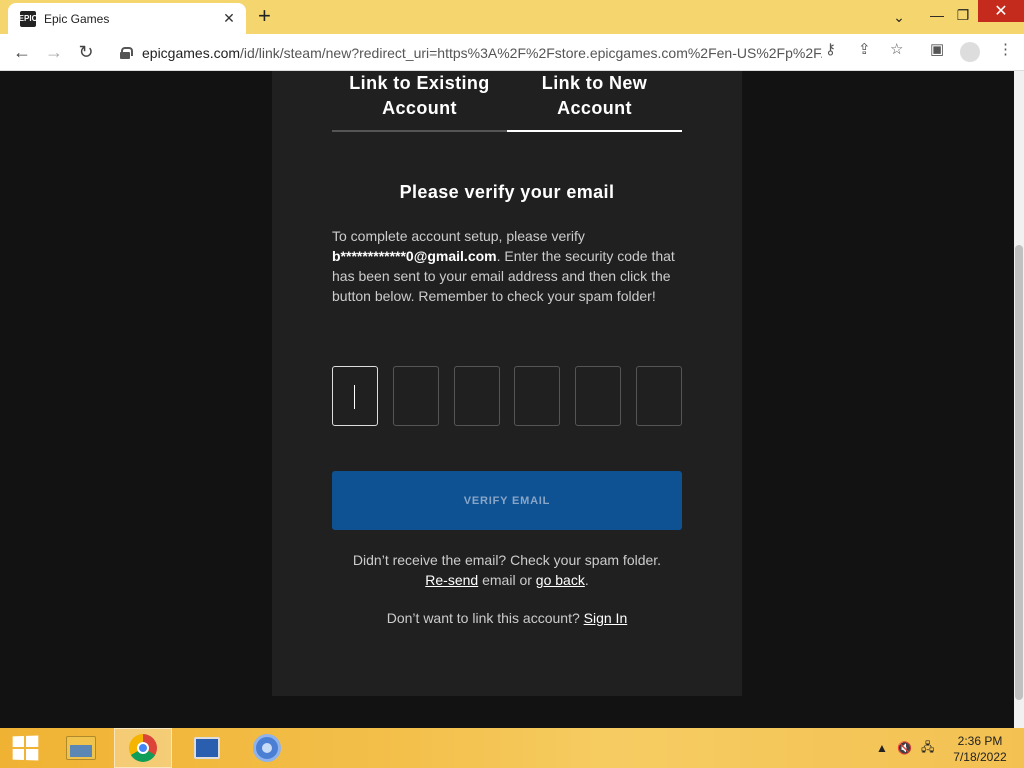  Describe the element at coordinates (1019, 472) in the screenshot. I see `scrollbar-thumb` at that location.